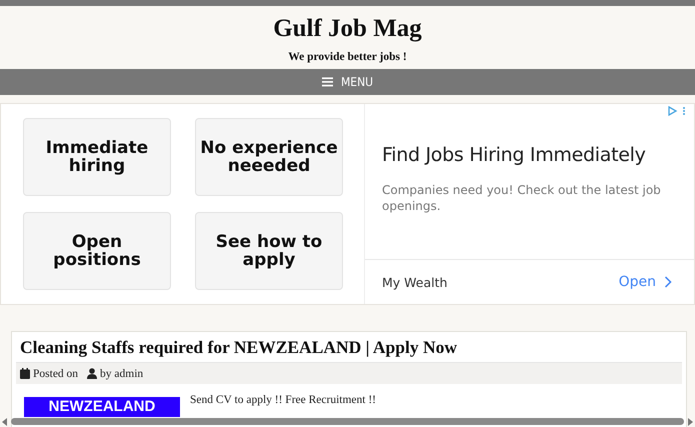 The image size is (695, 427). Describe the element at coordinates (530, 155) in the screenshot. I see `ad-headline: Find Jobs Hiring Immediately` at that location.